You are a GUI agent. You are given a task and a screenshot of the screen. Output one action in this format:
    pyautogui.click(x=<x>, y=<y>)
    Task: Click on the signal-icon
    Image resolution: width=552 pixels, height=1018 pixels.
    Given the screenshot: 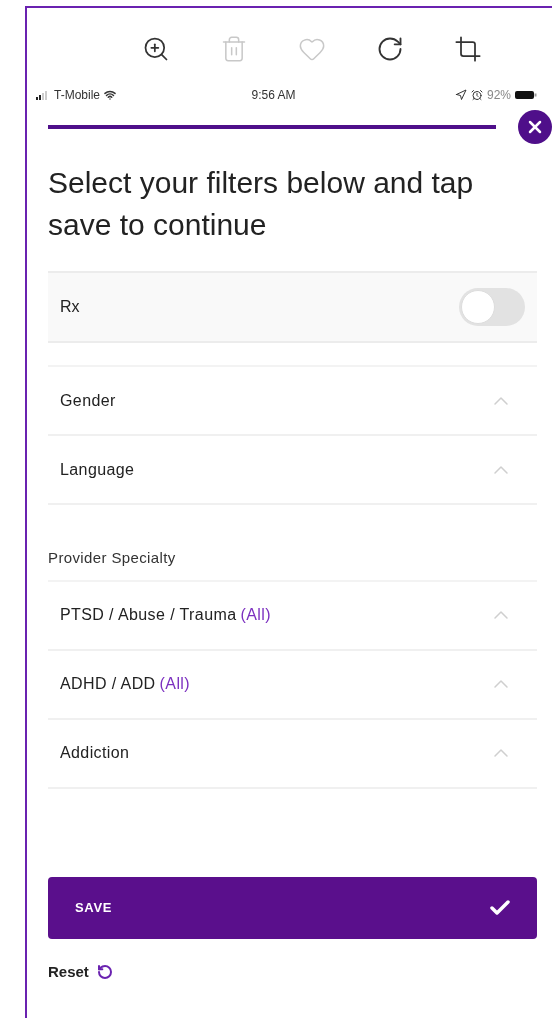 What is the action you would take?
    pyautogui.click(x=43, y=95)
    